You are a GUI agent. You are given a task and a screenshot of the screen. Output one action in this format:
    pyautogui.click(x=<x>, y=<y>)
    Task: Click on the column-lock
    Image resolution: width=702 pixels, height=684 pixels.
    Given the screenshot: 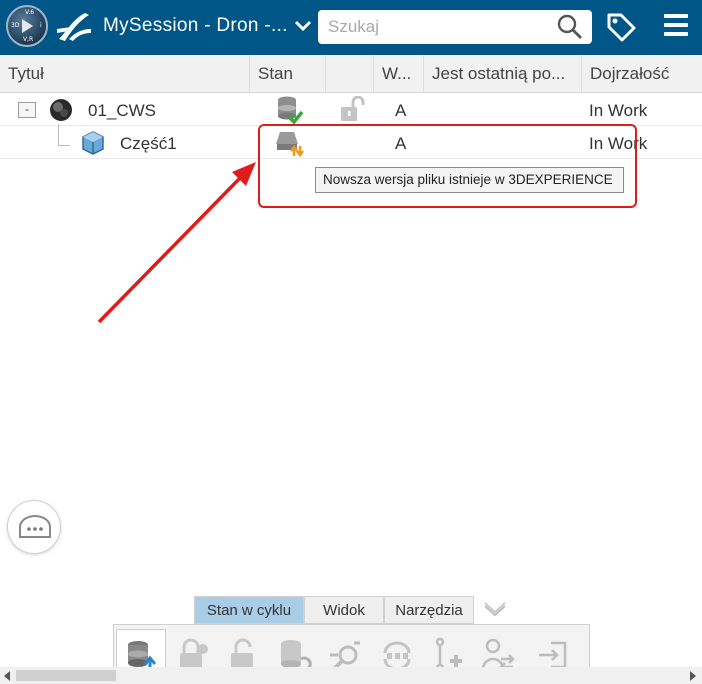 What is the action you would take?
    pyautogui.click(x=350, y=74)
    